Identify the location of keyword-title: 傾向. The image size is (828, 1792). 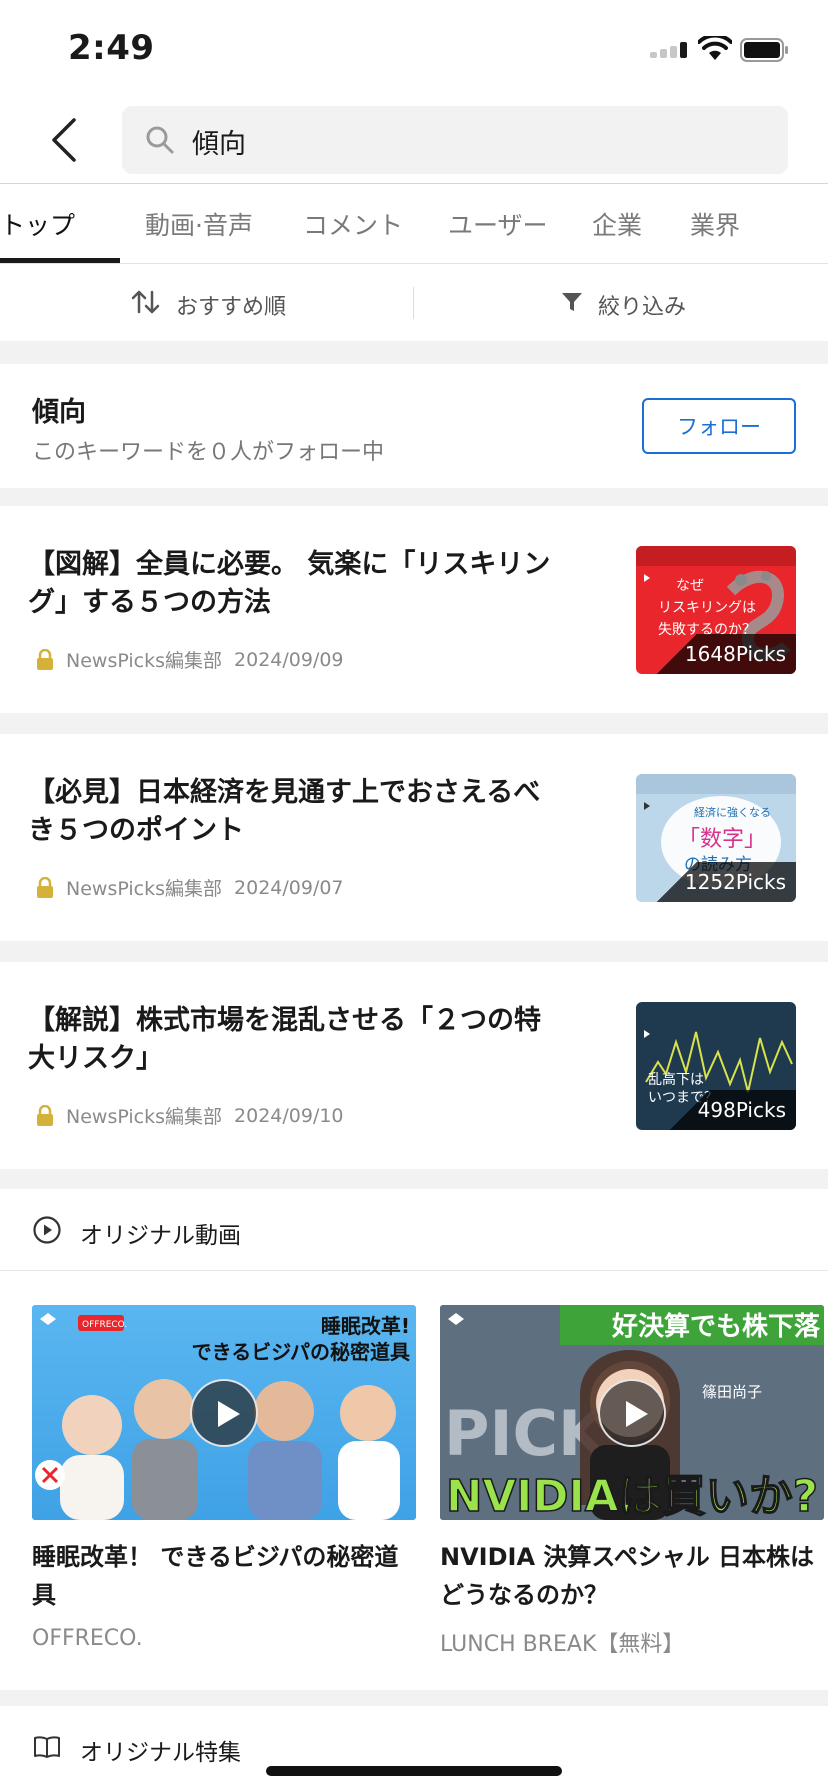
(59, 412).